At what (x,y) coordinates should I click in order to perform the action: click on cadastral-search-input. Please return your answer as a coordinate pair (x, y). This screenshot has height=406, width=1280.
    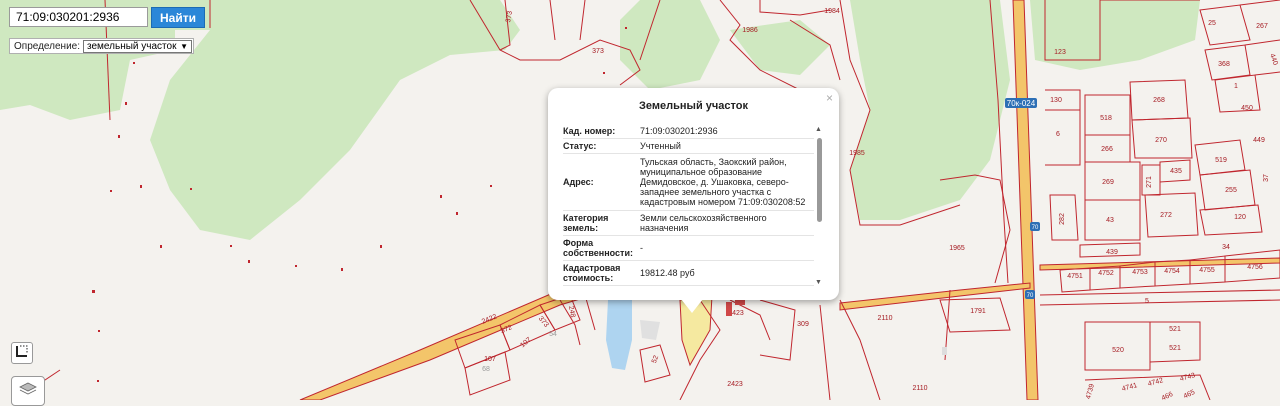
    Looking at the image, I should click on (78, 17).